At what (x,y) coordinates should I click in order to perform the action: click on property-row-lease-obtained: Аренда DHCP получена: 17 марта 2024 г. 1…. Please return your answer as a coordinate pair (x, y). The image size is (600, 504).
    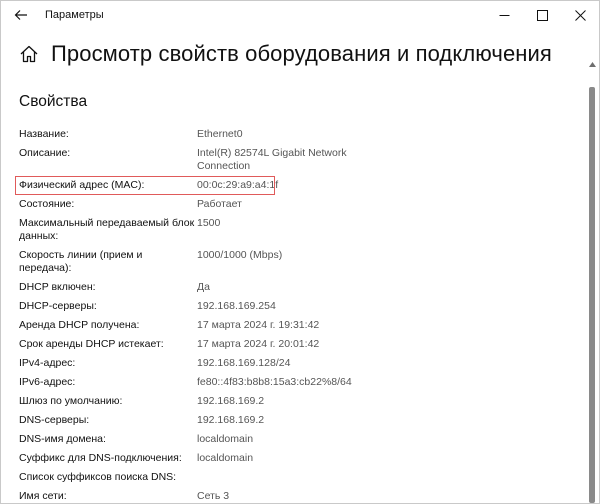
    Looking at the image, I should click on (299, 325).